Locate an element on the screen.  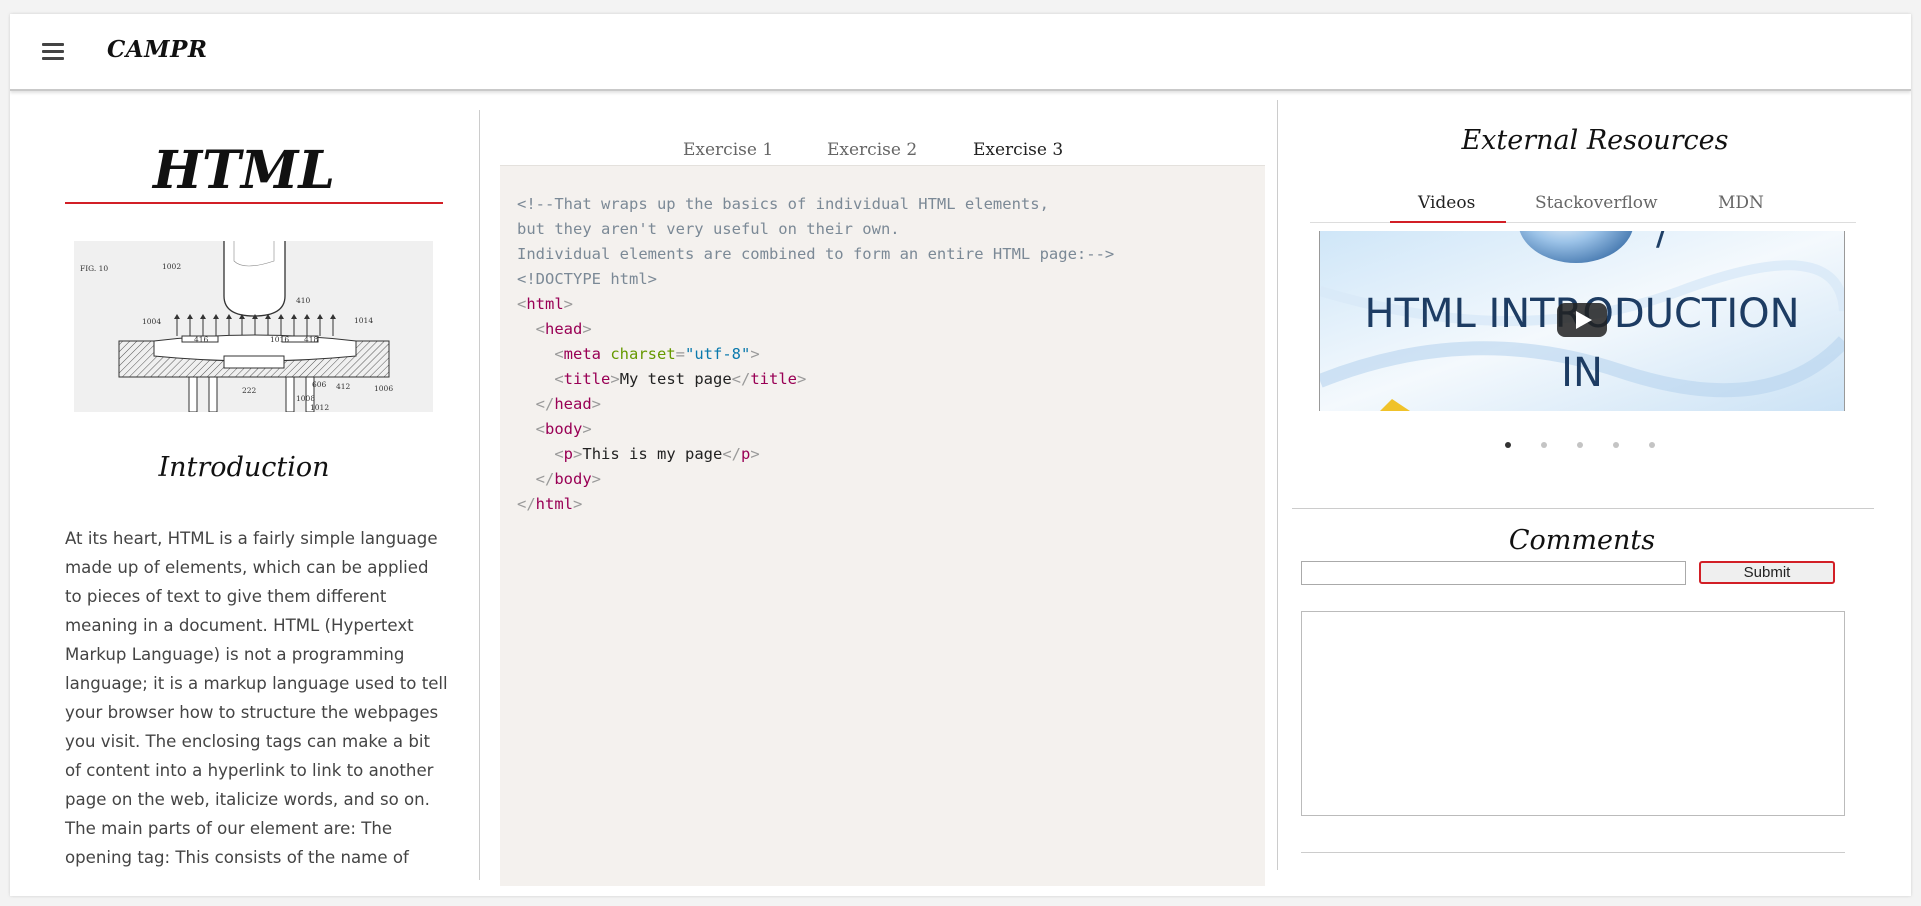
play-button-icon is located at coordinates (1582, 320).